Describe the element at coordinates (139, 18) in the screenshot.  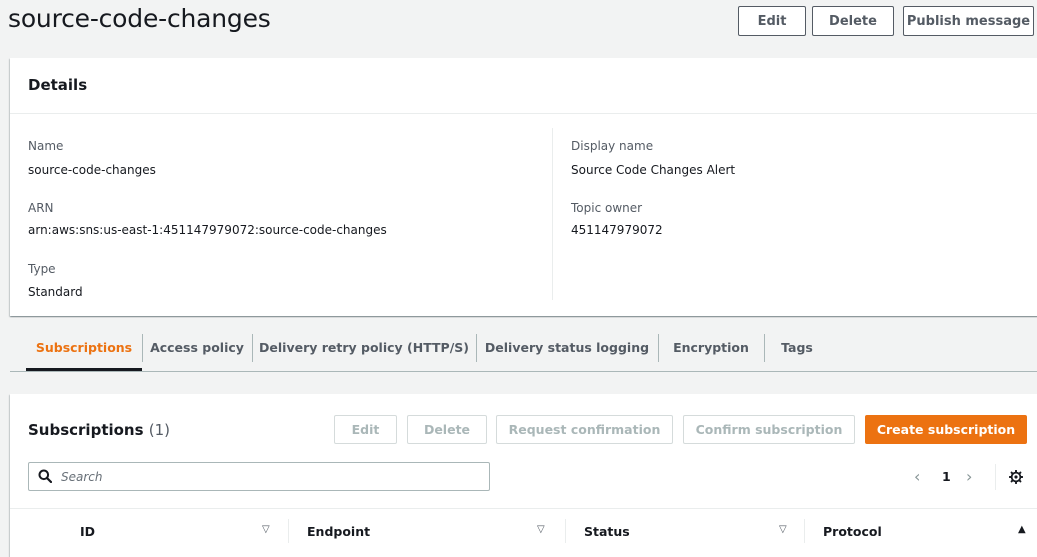
I see `page-title: source-code-changes` at that location.